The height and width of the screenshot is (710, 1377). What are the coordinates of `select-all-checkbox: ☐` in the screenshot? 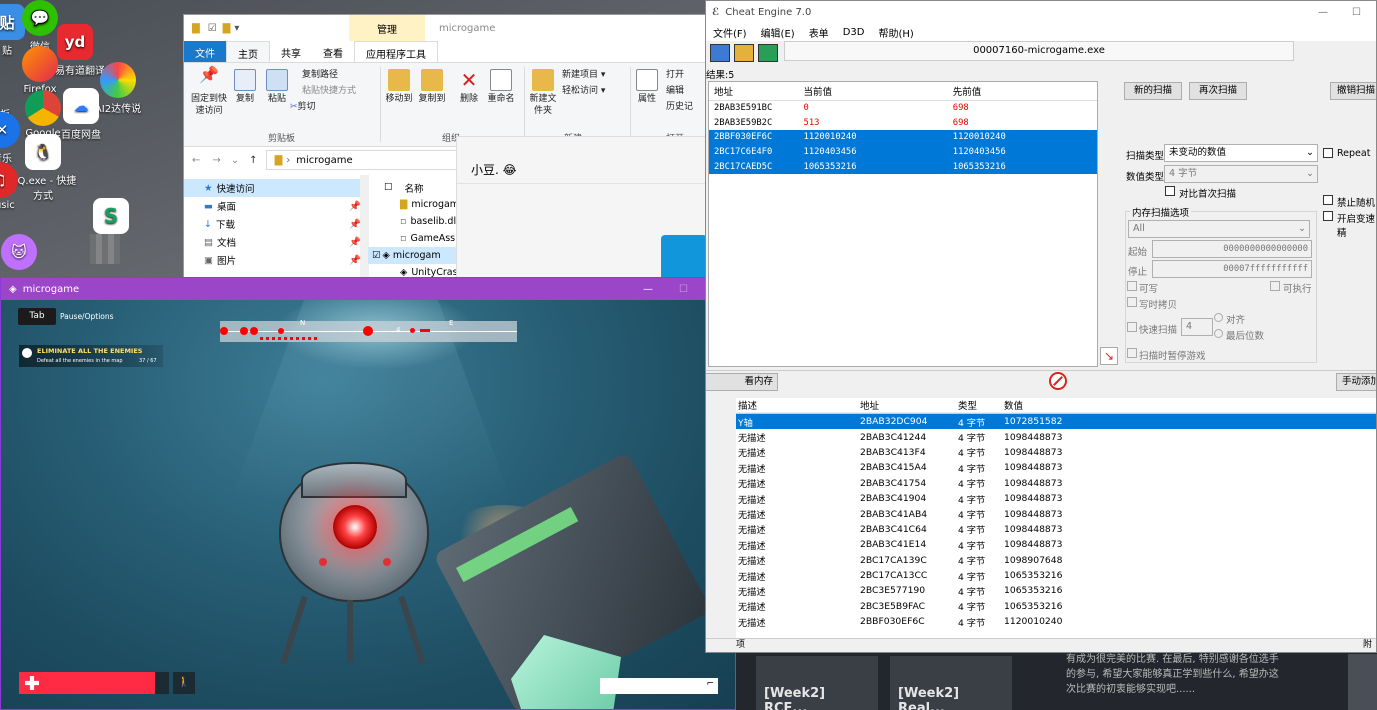 It's located at (388, 187).